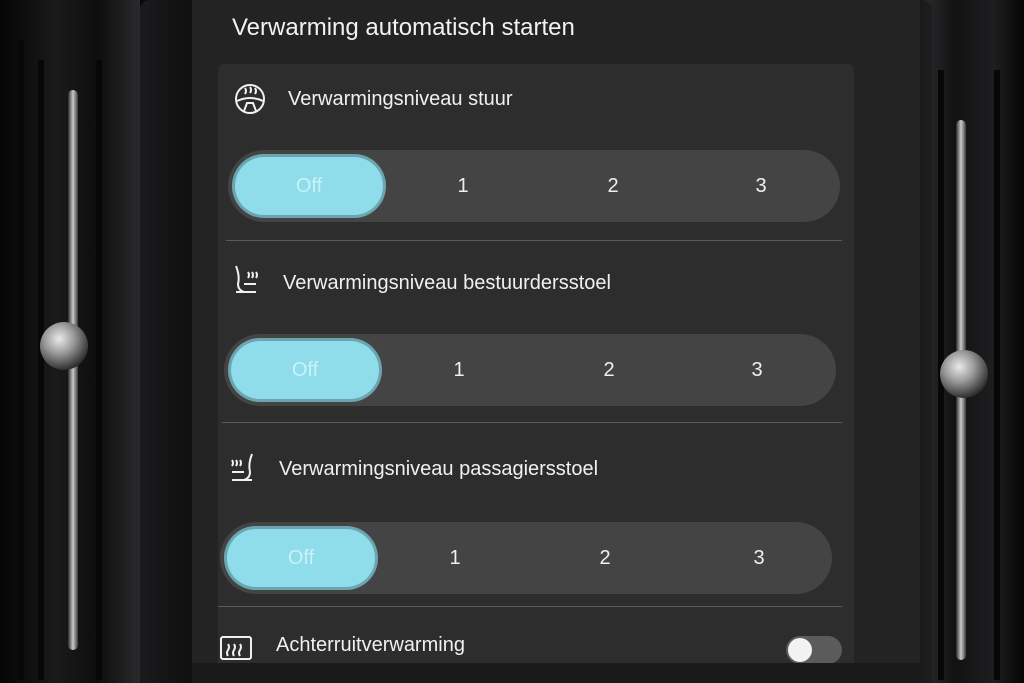 The height and width of the screenshot is (683, 1024). What do you see at coordinates (459, 370) in the screenshot?
I see `driver-seat-level-1-option: 1` at bounding box center [459, 370].